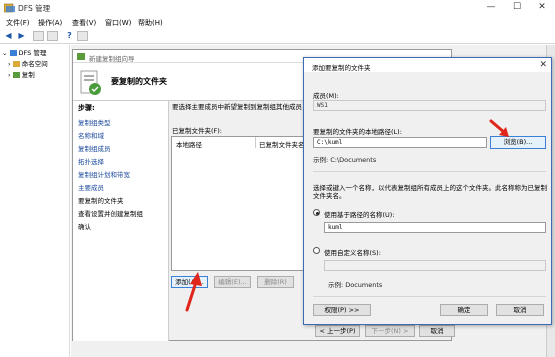 The image size is (555, 357). I want to click on wizard-icon, so click(81, 56).